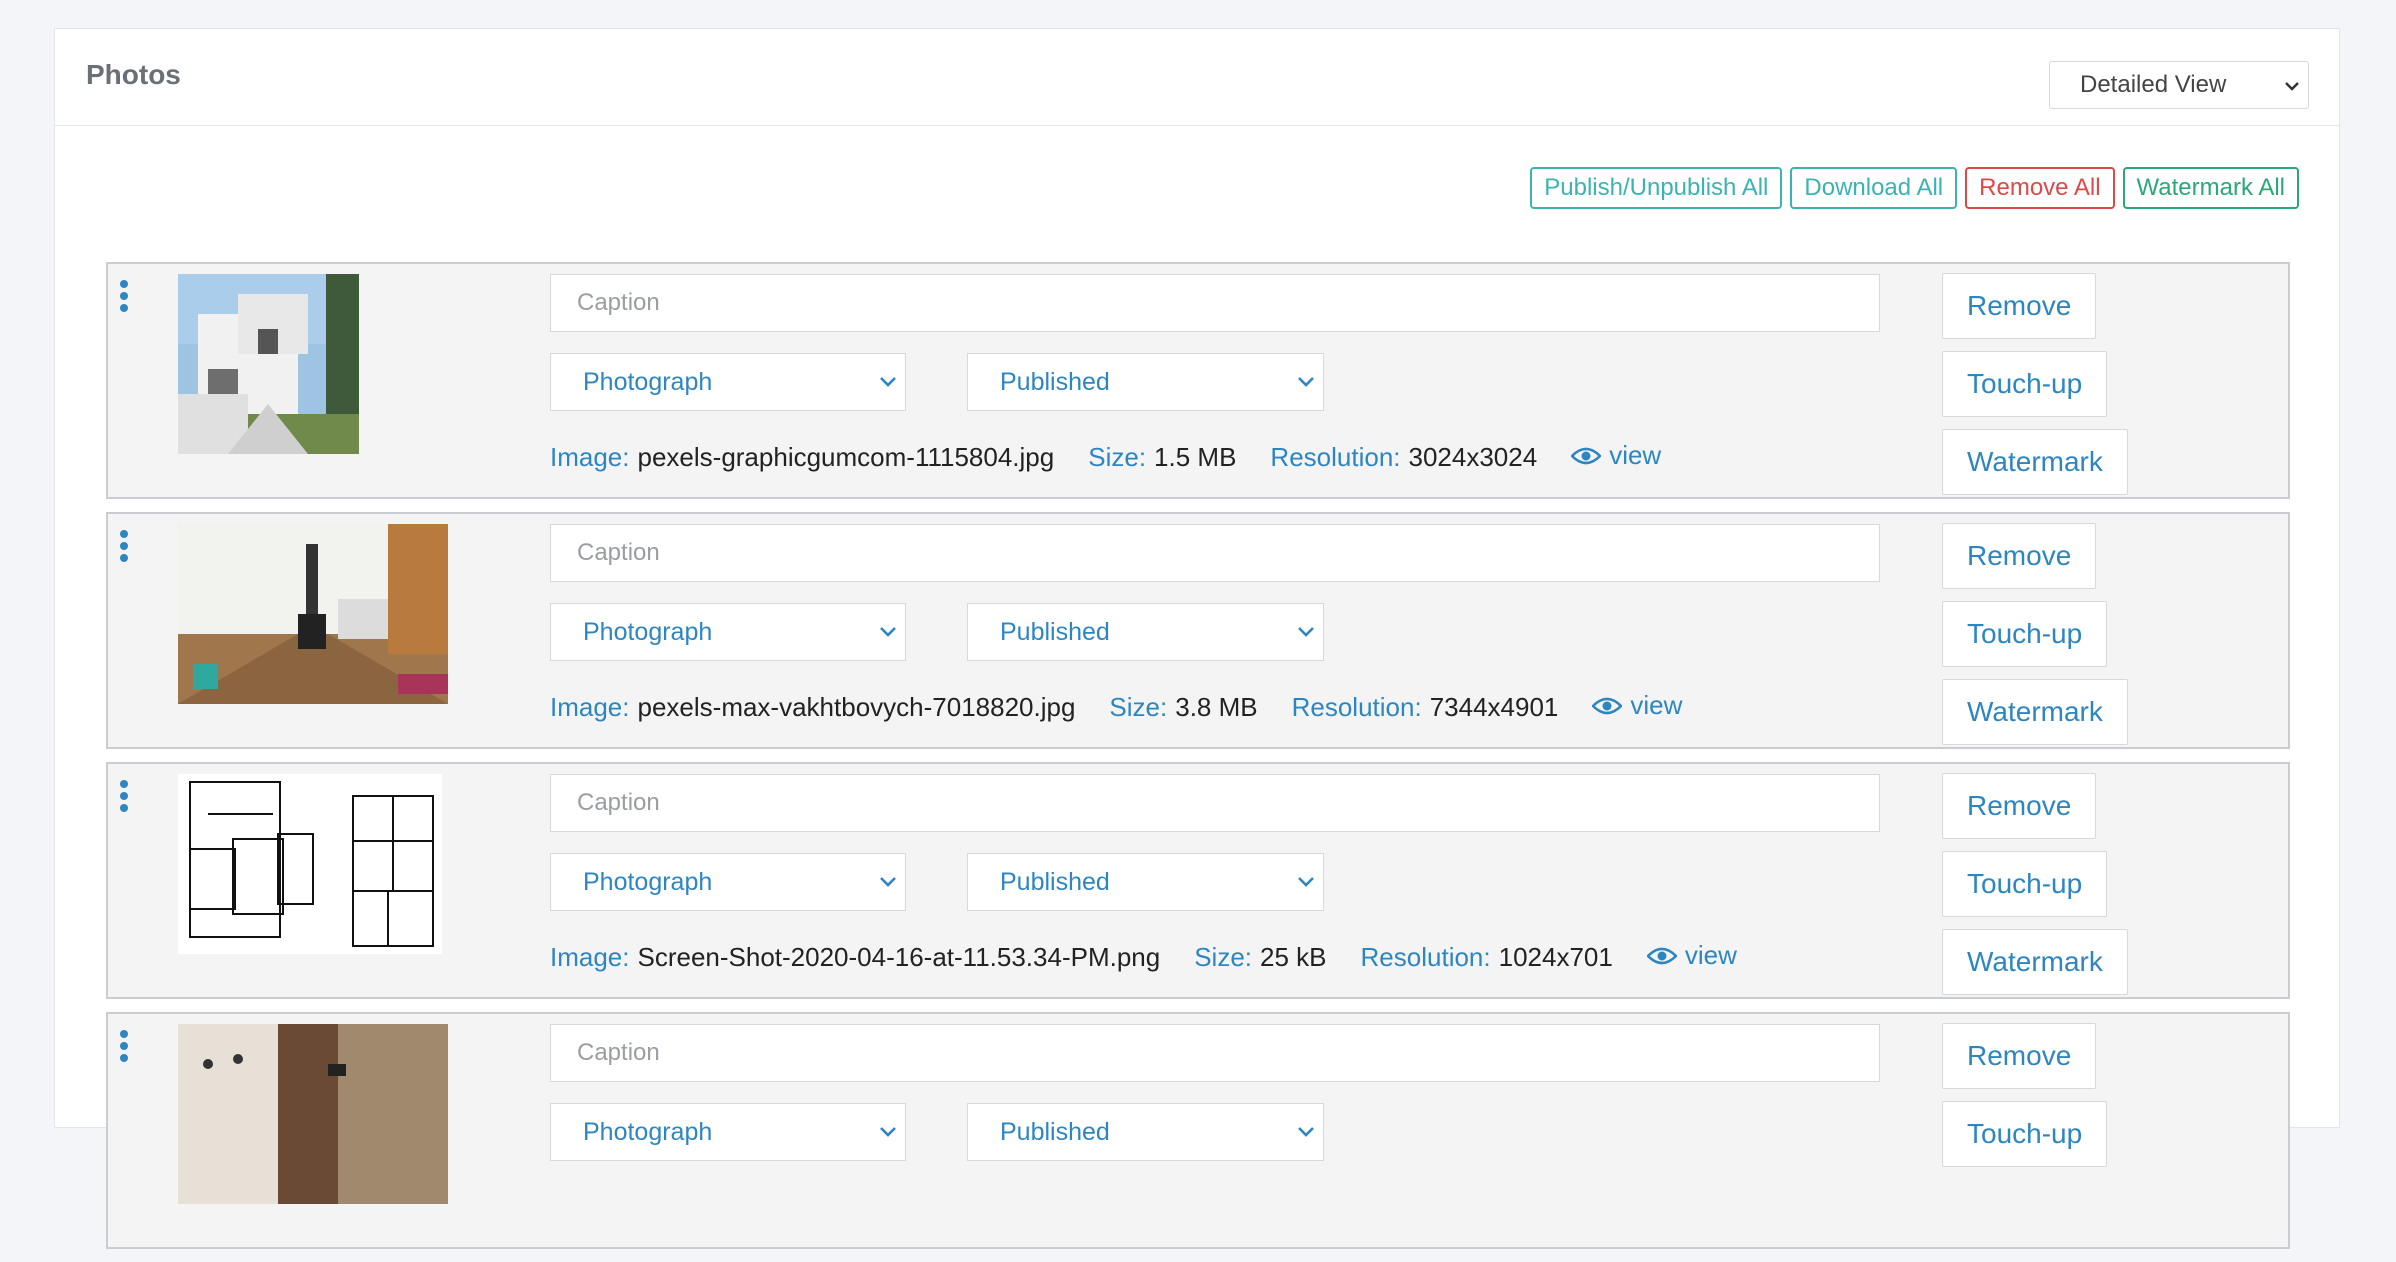 This screenshot has width=2396, height=1262. What do you see at coordinates (856, 706) in the screenshot?
I see `image-filename: pexels-max-vakhtbovych-7018820.jpg` at bounding box center [856, 706].